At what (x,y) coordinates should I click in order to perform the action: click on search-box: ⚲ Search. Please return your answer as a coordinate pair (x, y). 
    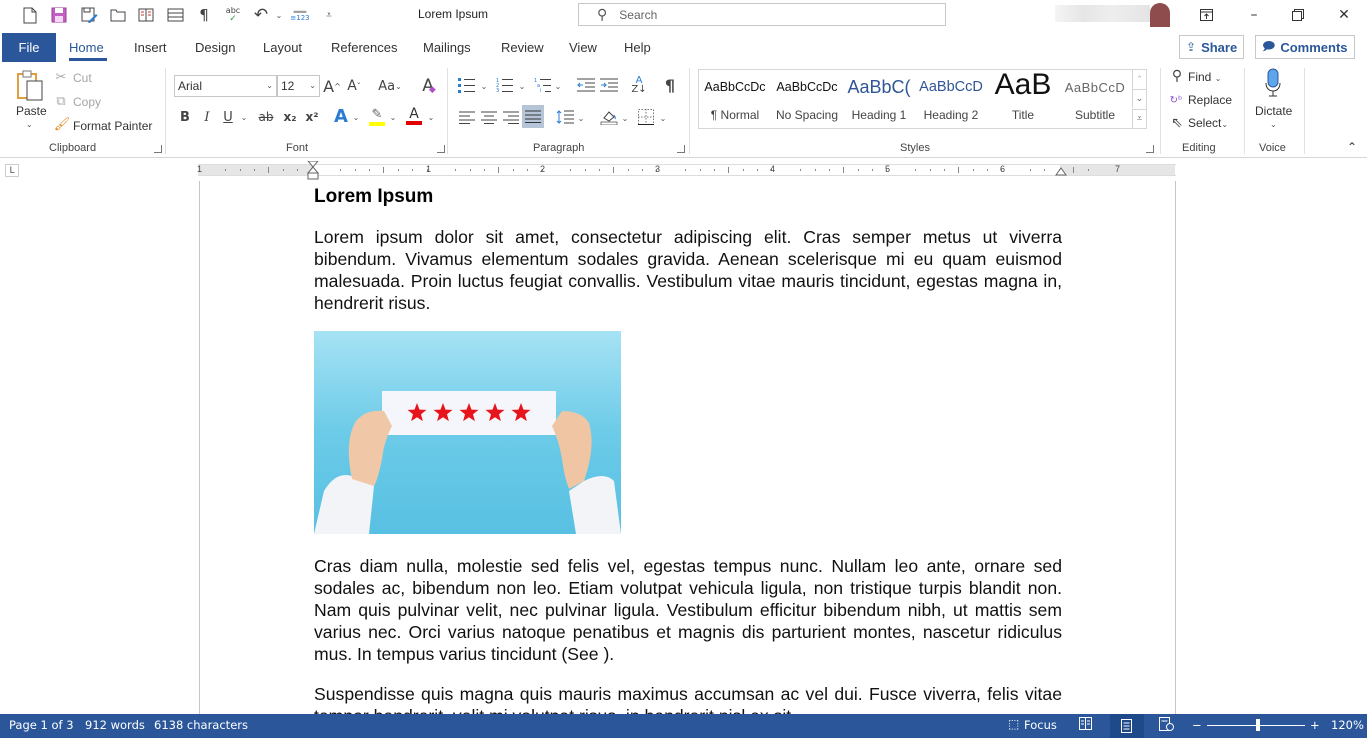
    Looking at the image, I should click on (762, 14).